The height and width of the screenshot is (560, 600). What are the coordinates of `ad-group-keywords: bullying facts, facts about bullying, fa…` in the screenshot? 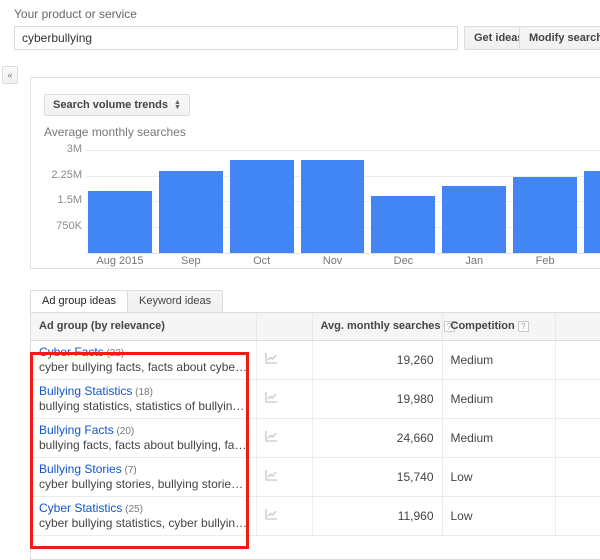 It's located at (143, 445).